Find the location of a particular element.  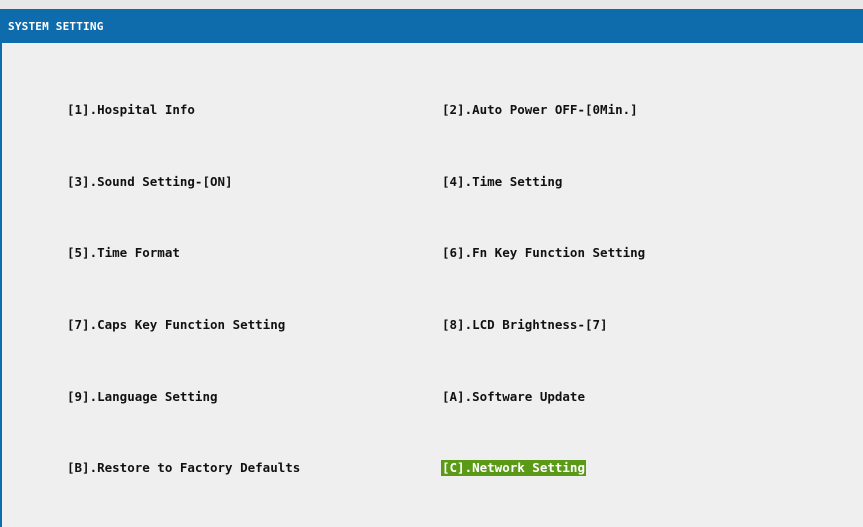

menu-item-hospital-info: [1].Hospital Info is located at coordinates (131, 110).